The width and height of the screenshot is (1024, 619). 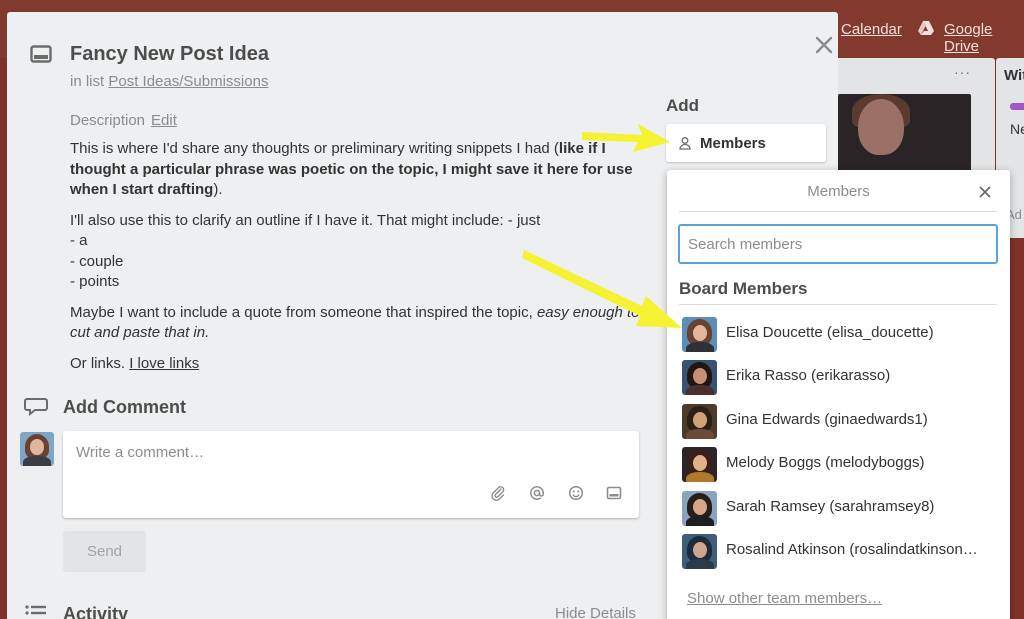 What do you see at coordinates (871, 29) in the screenshot?
I see `calendar-powerup-link: Calendar` at bounding box center [871, 29].